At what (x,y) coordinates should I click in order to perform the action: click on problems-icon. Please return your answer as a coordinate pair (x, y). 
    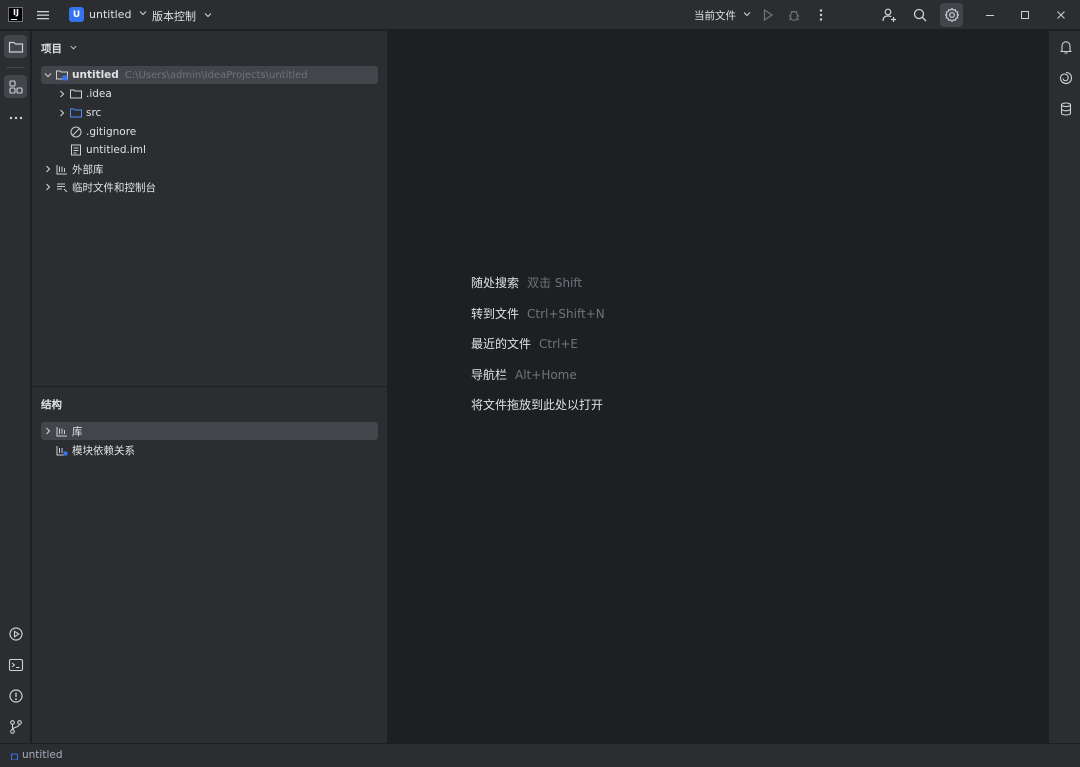
    Looking at the image, I should click on (15, 695).